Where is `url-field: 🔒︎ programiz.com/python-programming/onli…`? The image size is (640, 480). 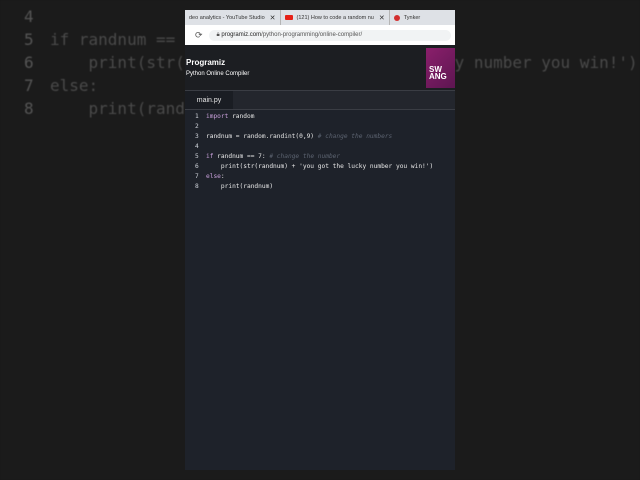 url-field: 🔒︎ programiz.com/python-programming/onli… is located at coordinates (329, 35).